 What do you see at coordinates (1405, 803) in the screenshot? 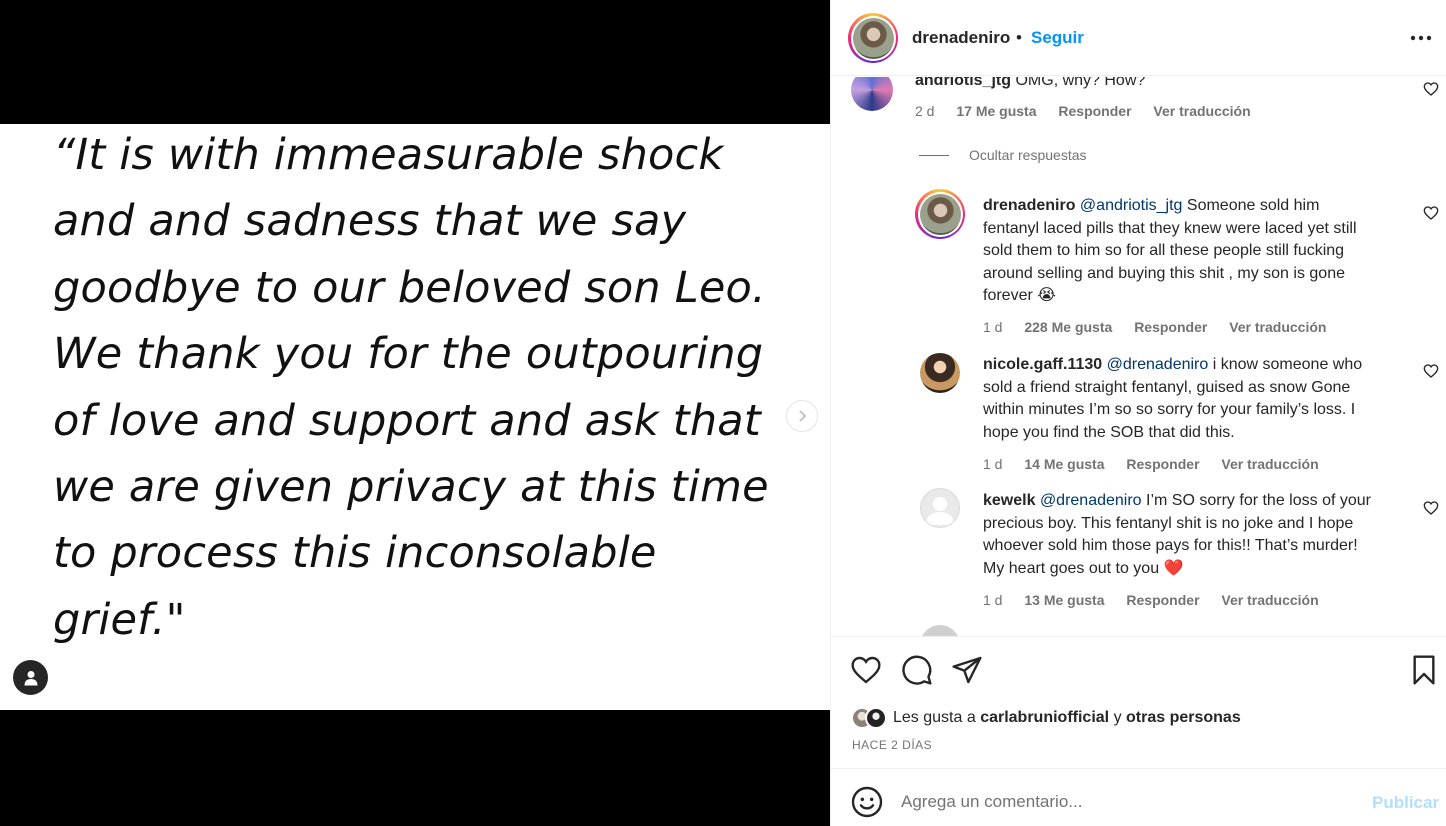
I see `publish-button: Publicar` at bounding box center [1405, 803].